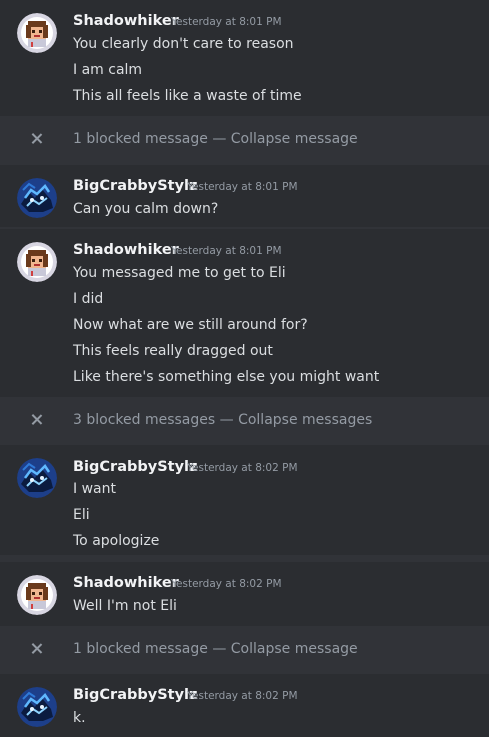 Image resolution: width=489 pixels, height=737 pixels. I want to click on message-text: Well I'm not Eli, so click(125, 606).